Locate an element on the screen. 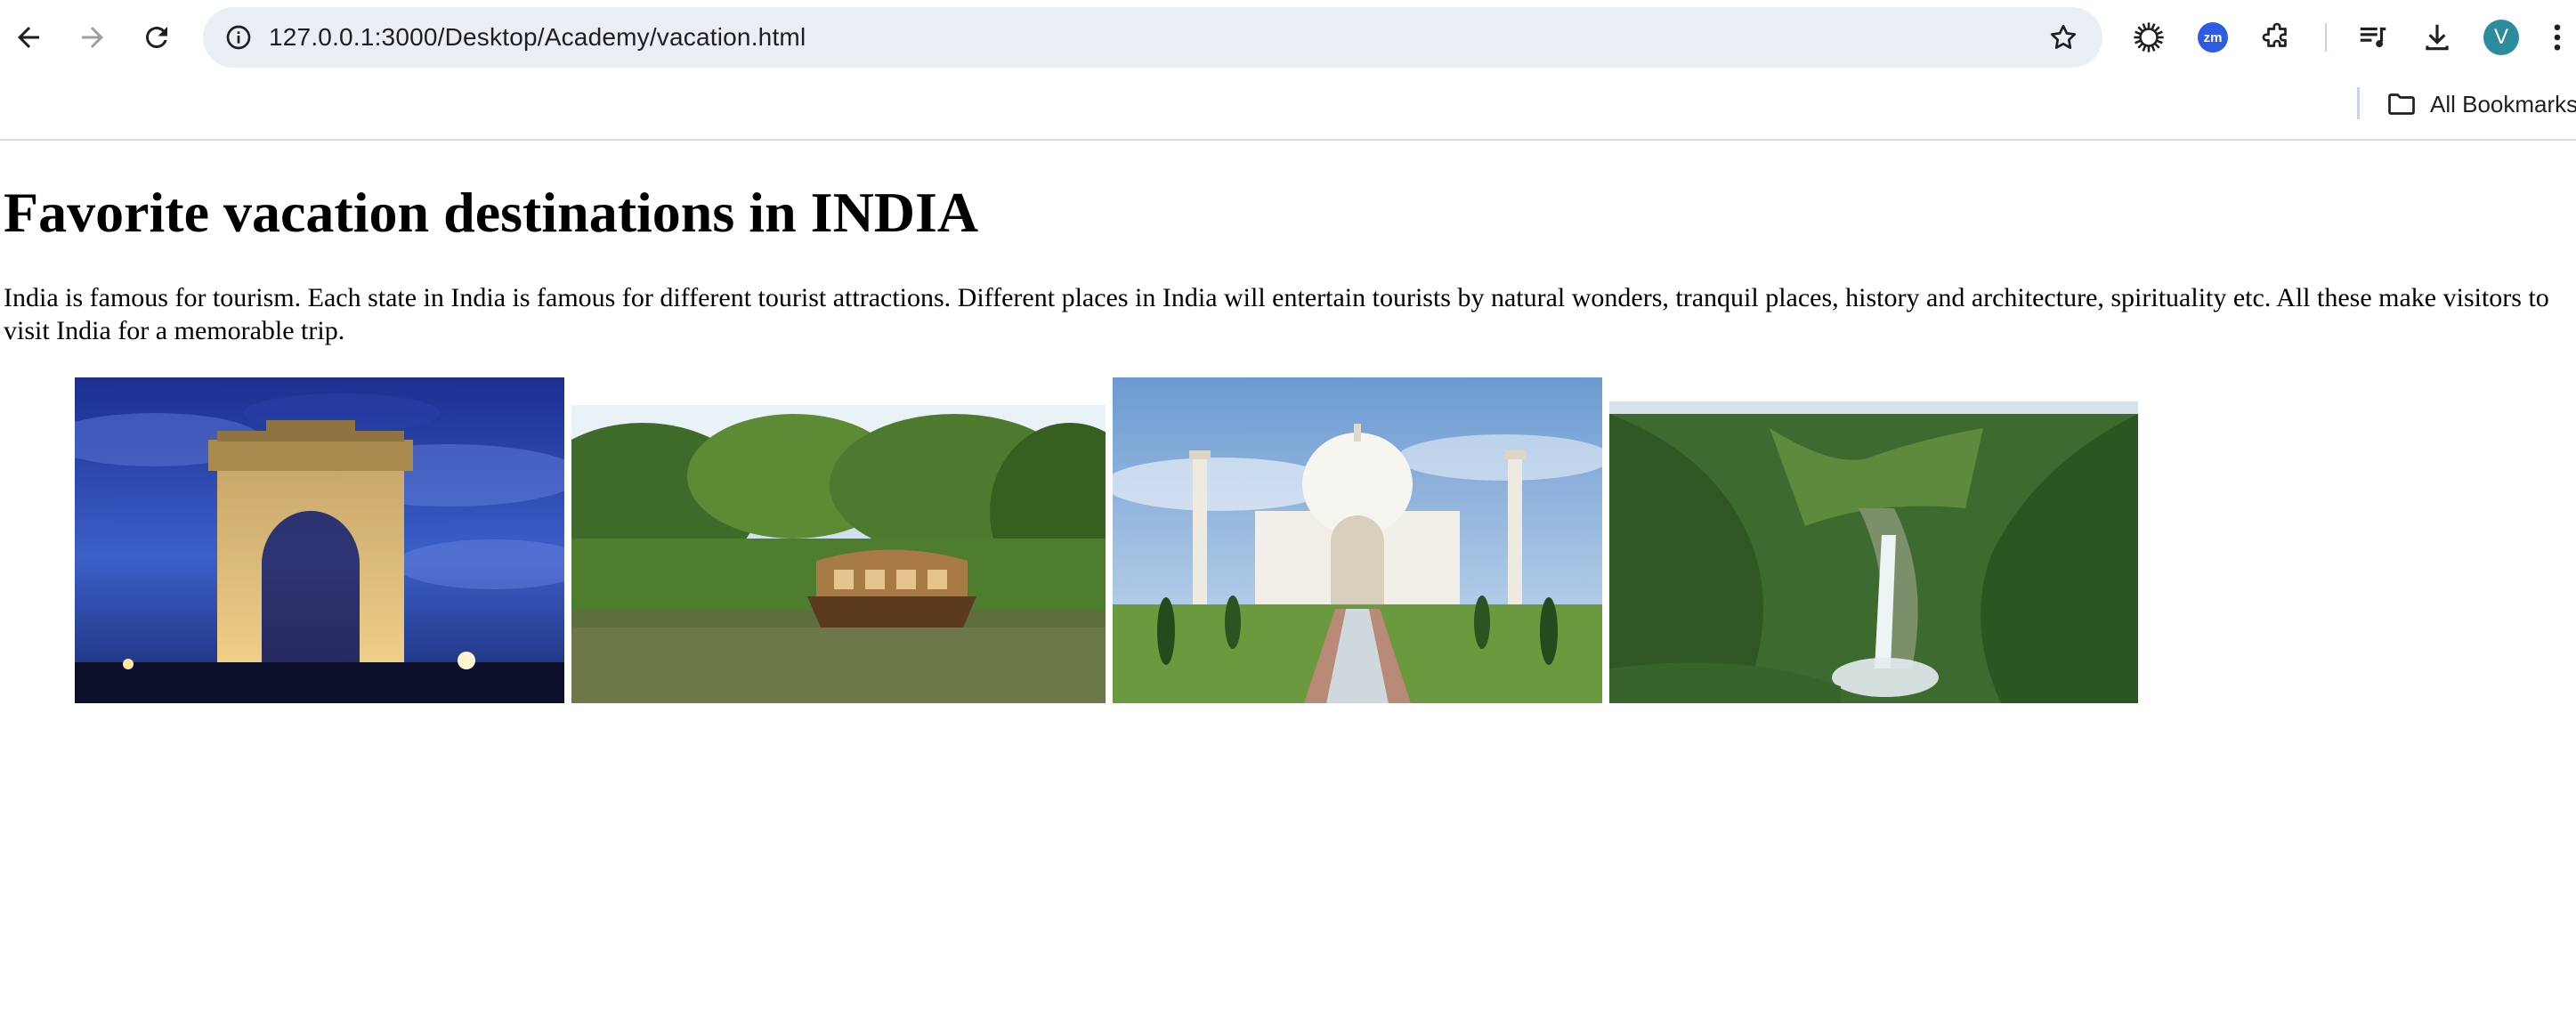 Image resolution: width=2576 pixels, height=1029 pixels. all-bookmarks-button: All Bookmarks is located at coordinates (2481, 104).